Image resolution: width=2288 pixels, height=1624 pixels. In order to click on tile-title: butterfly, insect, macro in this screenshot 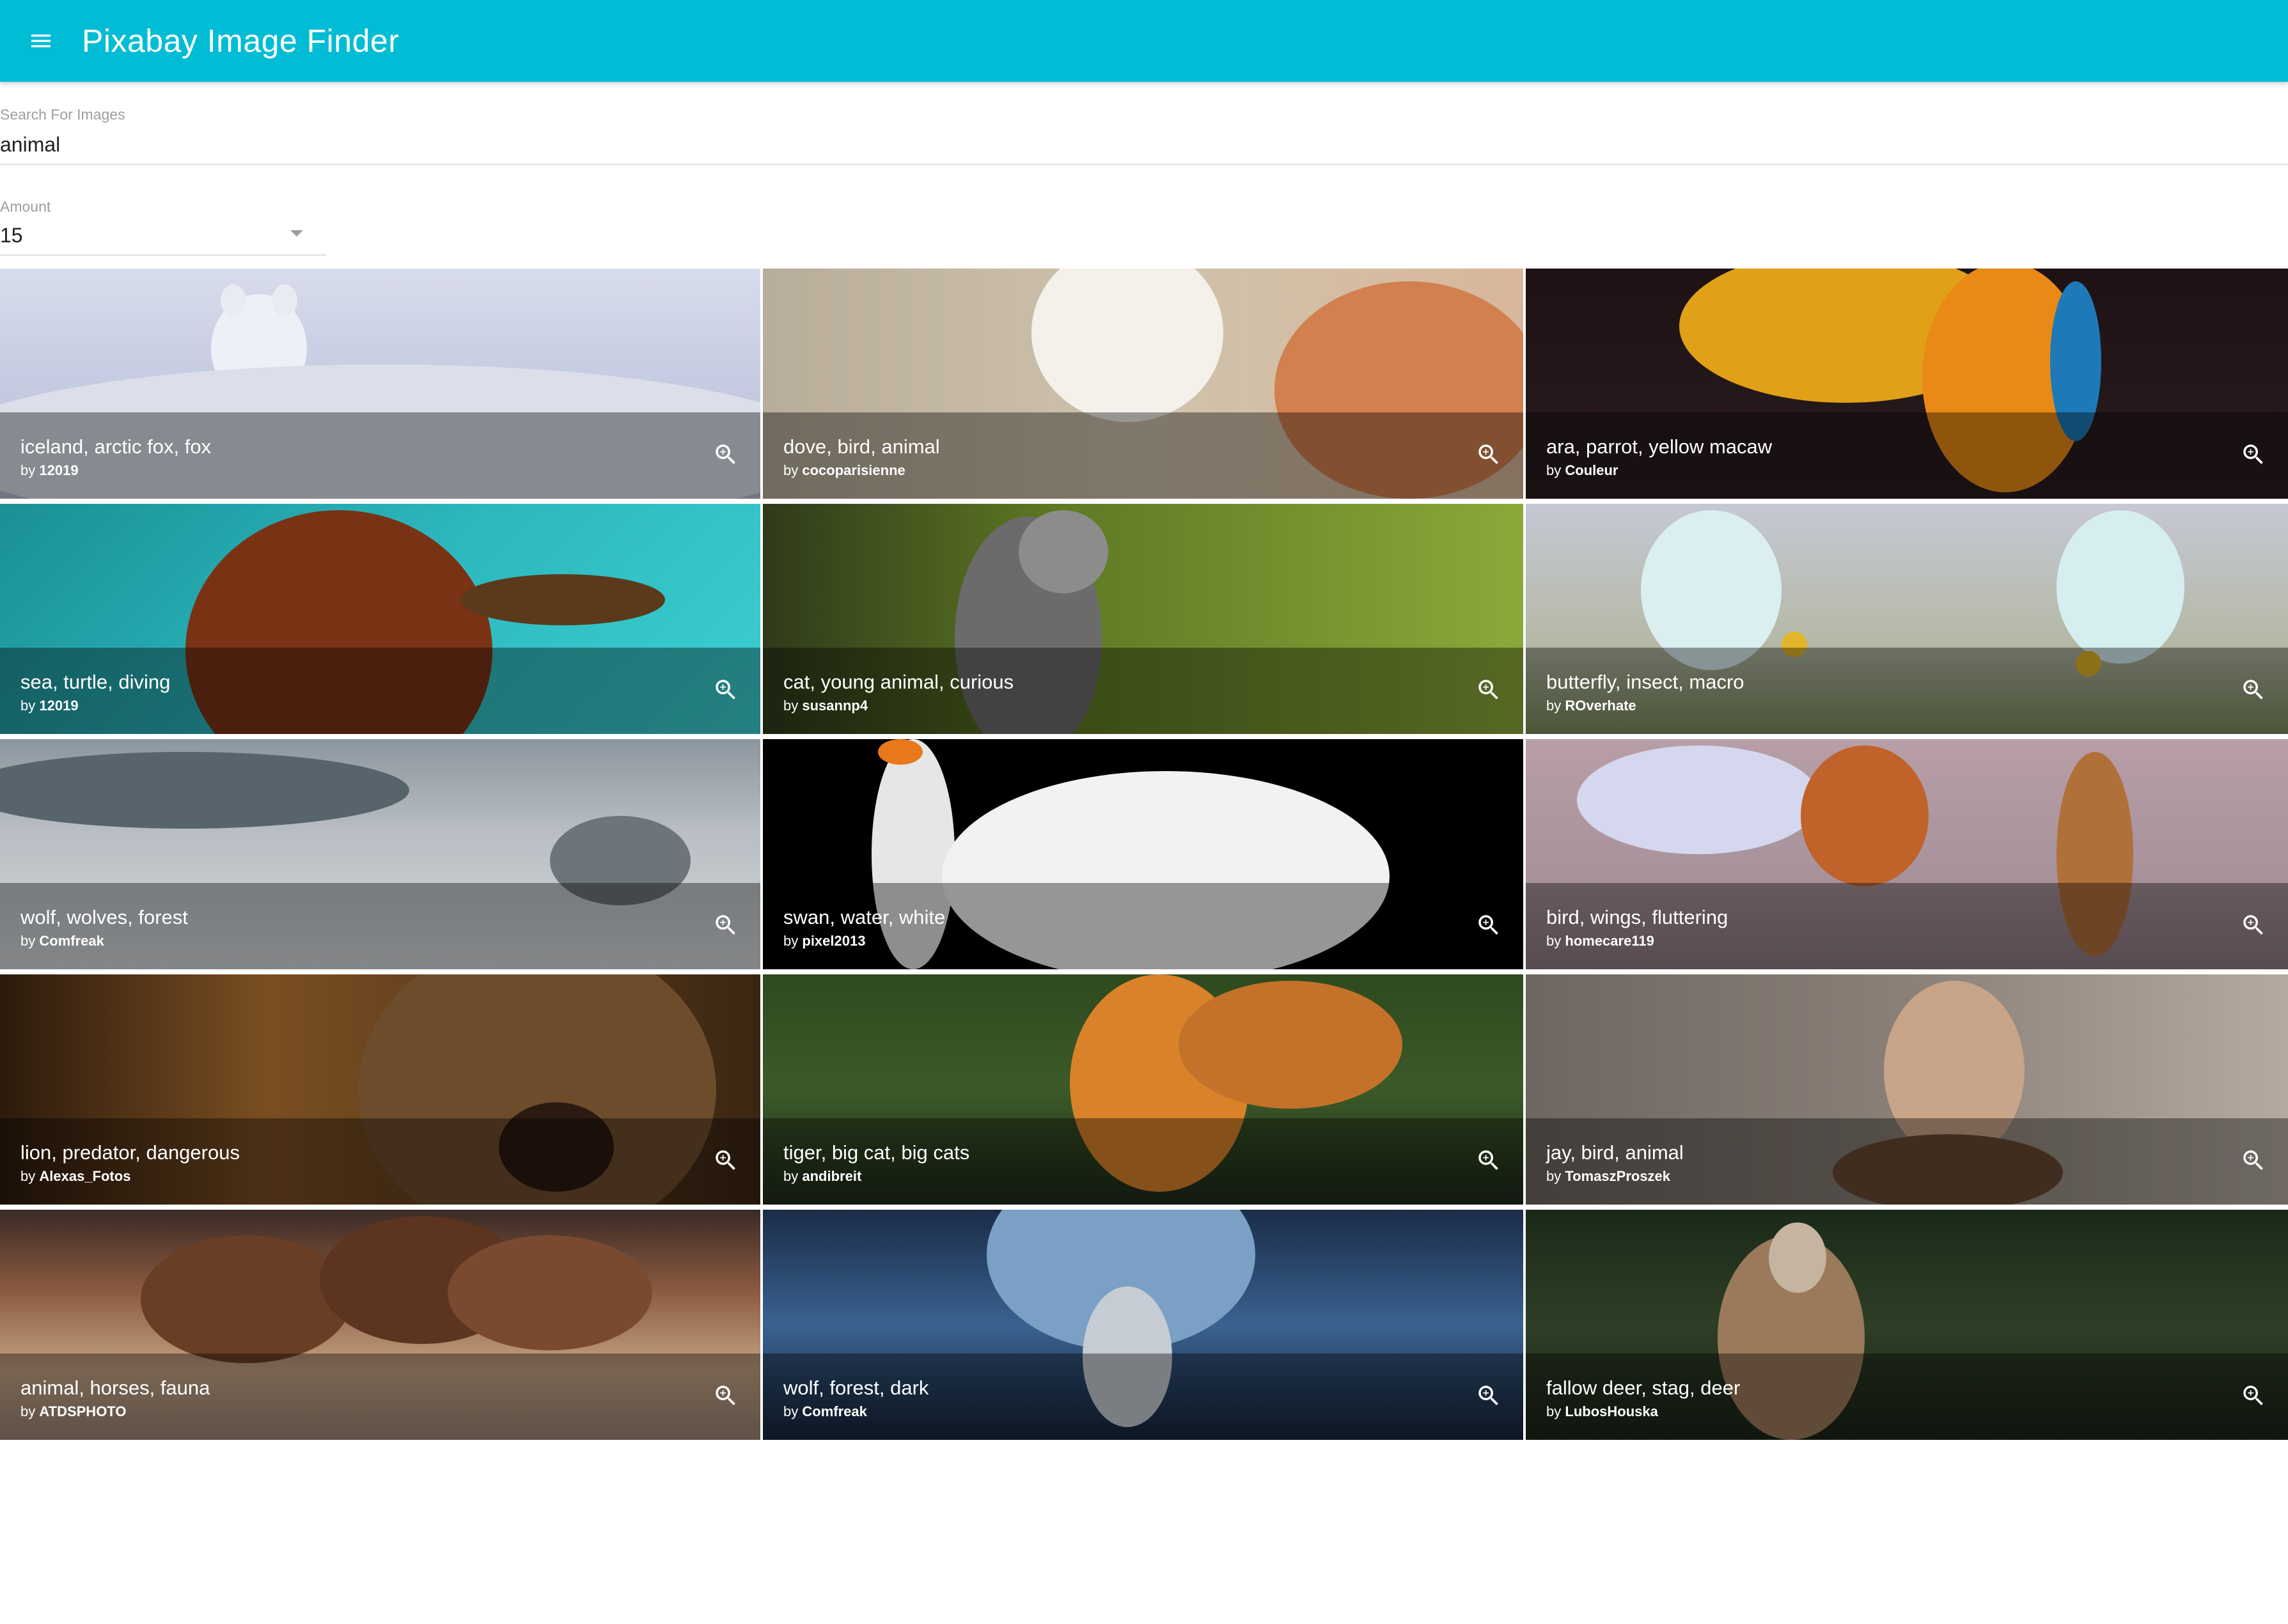, I will do `click(1645, 682)`.